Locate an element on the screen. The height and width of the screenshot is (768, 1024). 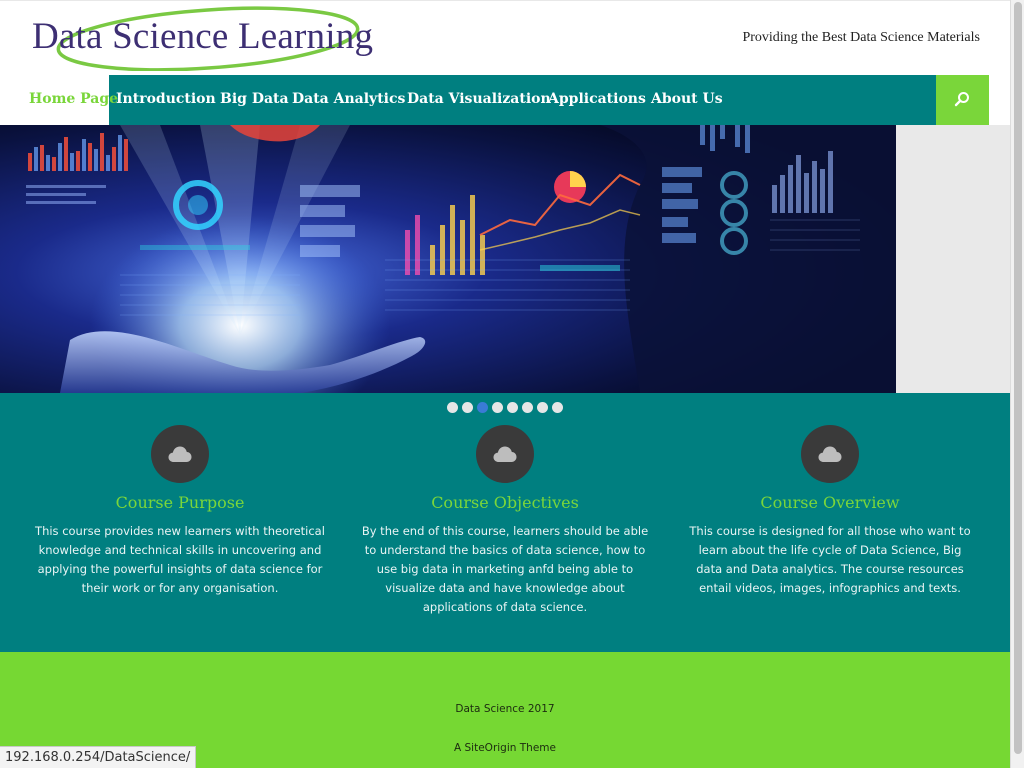
nav-item-about-us: About Us is located at coordinates (687, 100).